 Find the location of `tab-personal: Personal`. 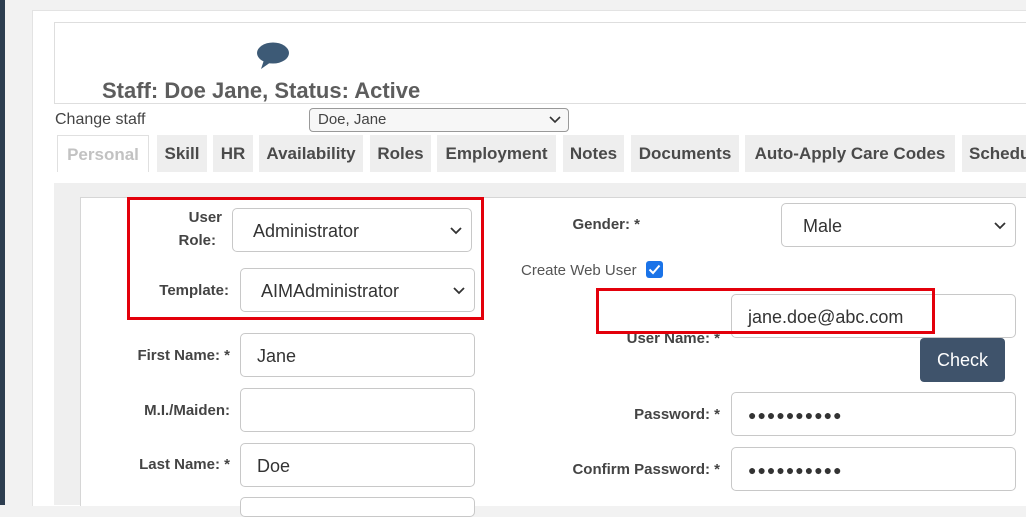

tab-personal: Personal is located at coordinates (103, 153).